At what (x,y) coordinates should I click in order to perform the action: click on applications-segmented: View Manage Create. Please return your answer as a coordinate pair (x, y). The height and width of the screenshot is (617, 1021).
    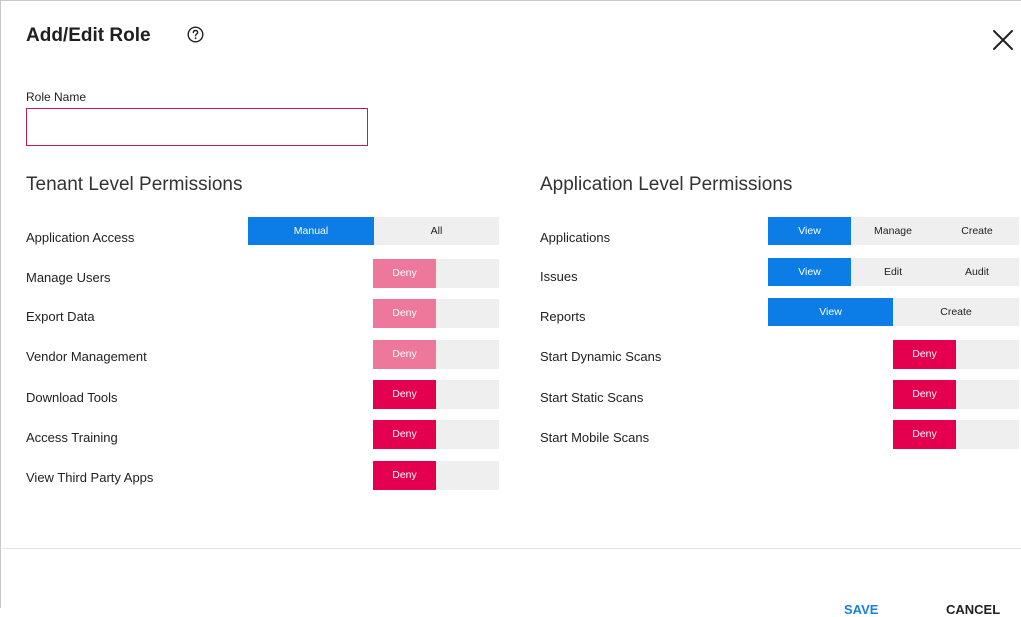
    Looking at the image, I should click on (893, 231).